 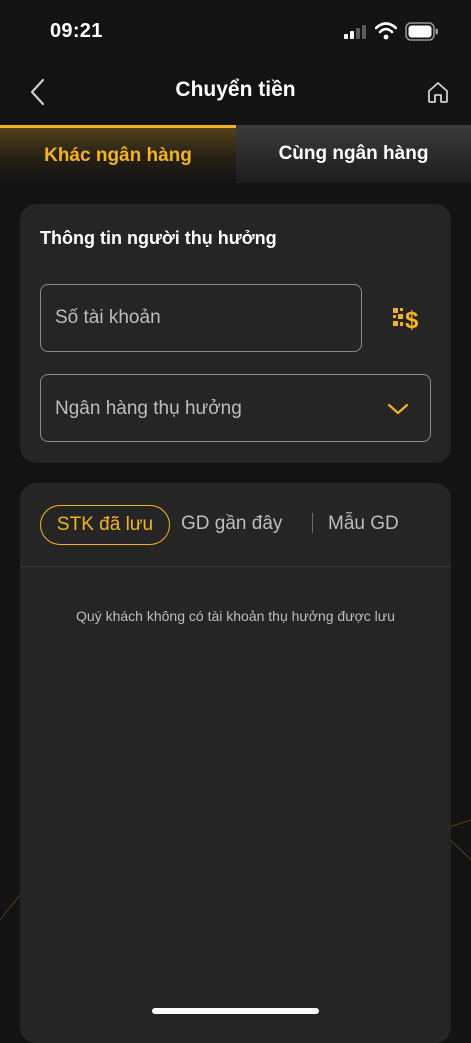 I want to click on tab-recent-transactions: GD gần đây, so click(x=231, y=524).